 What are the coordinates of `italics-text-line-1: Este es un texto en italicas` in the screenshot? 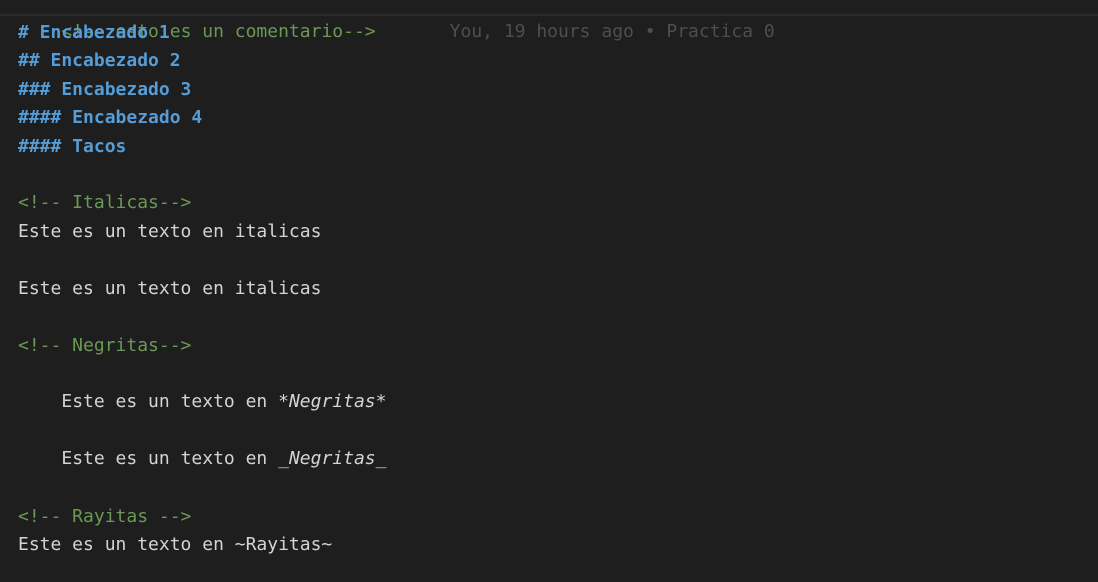 It's located at (169, 232).